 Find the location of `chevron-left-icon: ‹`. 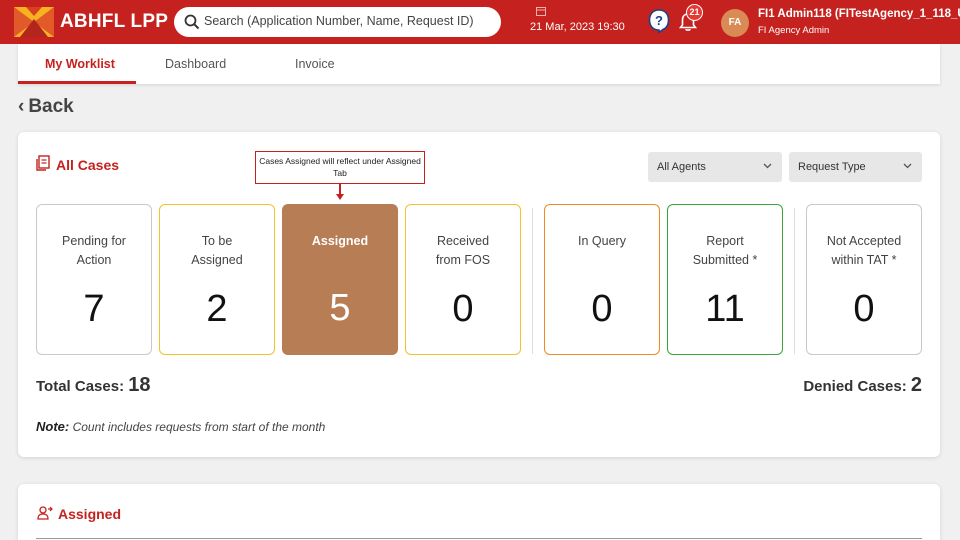

chevron-left-icon: ‹ is located at coordinates (21, 106).